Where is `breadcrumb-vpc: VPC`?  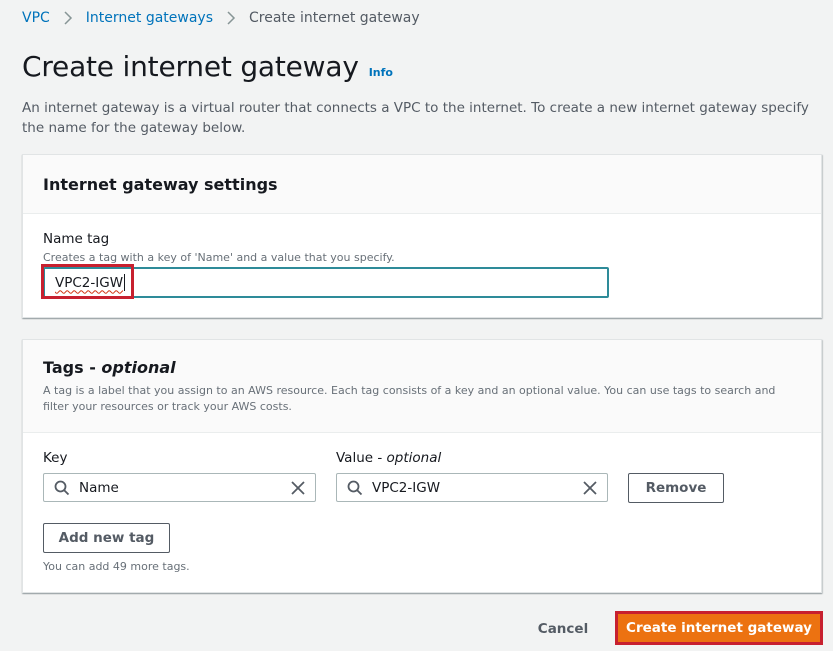 breadcrumb-vpc: VPC is located at coordinates (36, 18).